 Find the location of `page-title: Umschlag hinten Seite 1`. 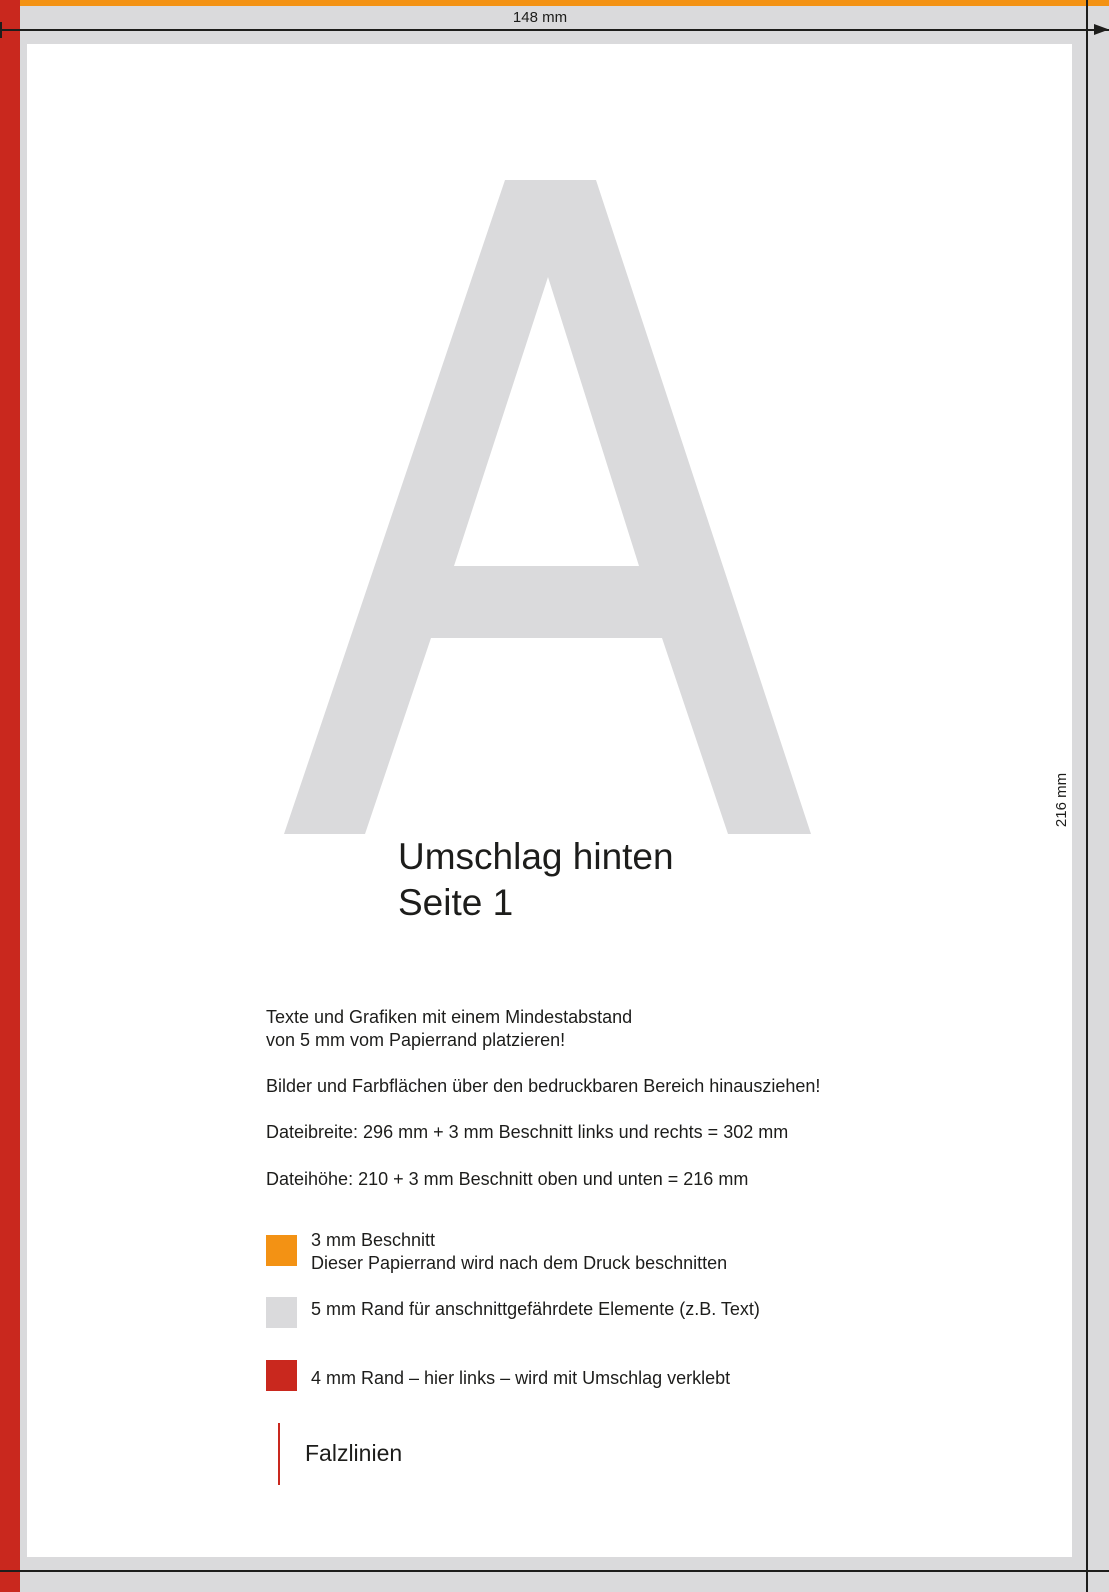

page-title: Umschlag hinten Seite 1 is located at coordinates (536, 880).